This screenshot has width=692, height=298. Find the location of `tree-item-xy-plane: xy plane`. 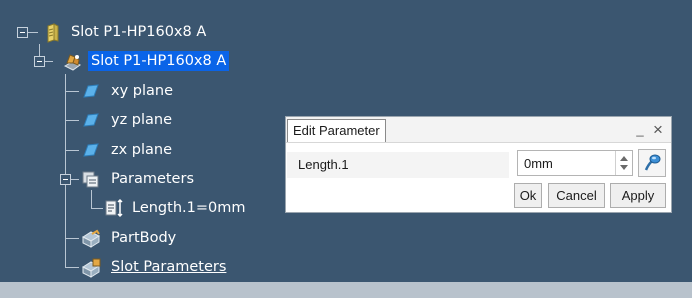

tree-item-xy-plane: xy plane is located at coordinates (142, 91).